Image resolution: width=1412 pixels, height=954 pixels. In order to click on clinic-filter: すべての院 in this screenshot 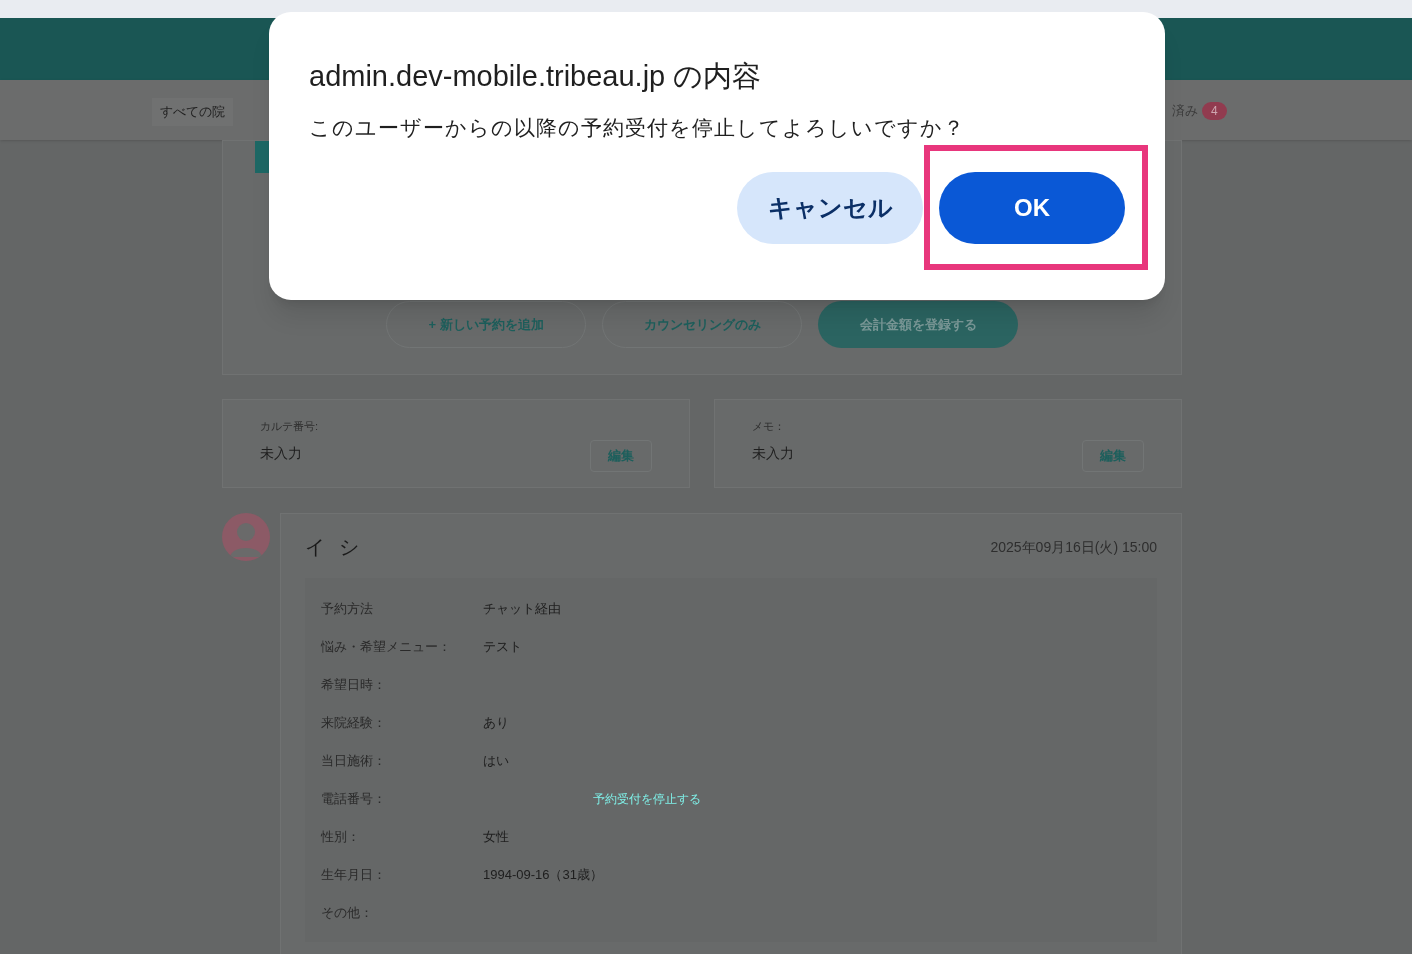, I will do `click(192, 112)`.